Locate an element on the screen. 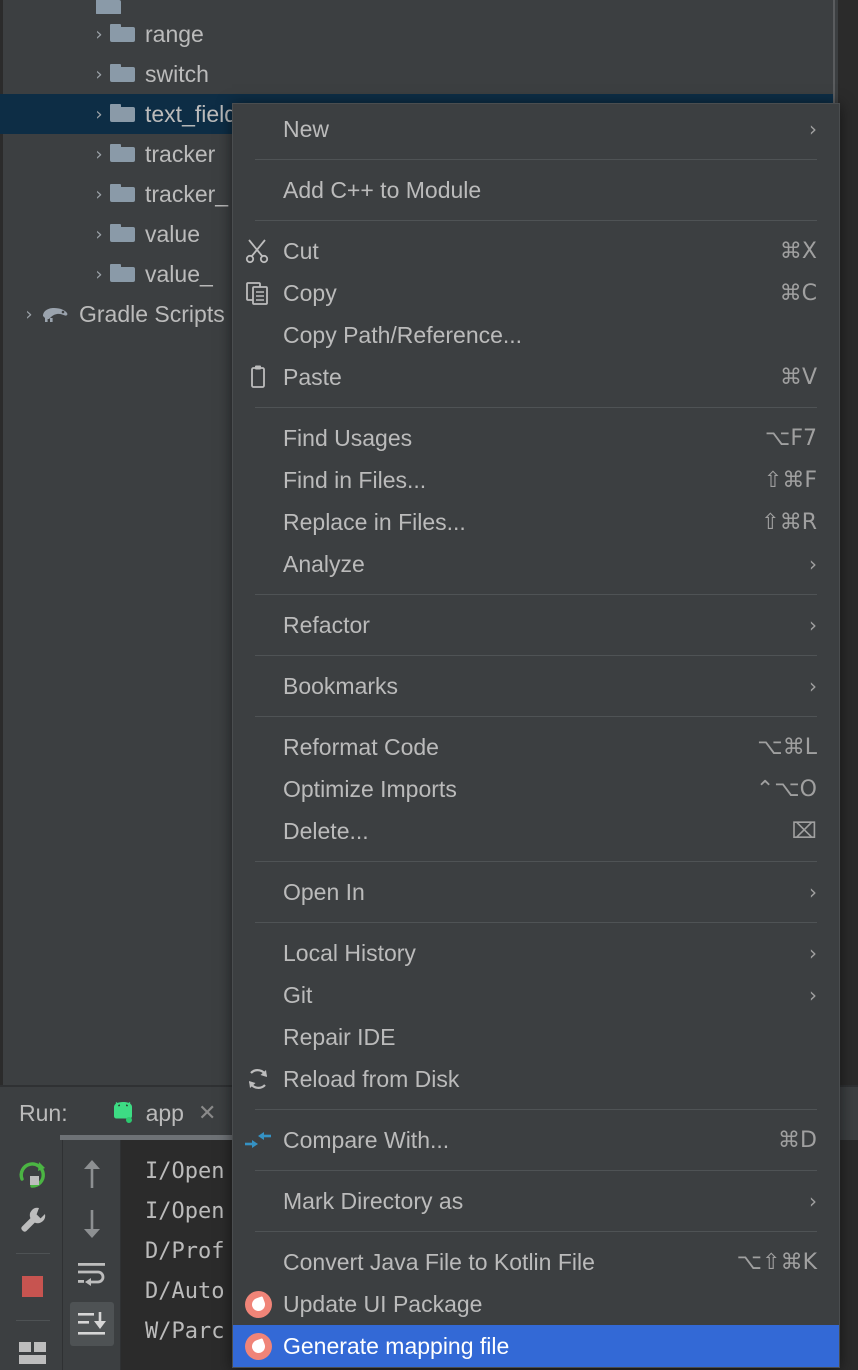 Image resolution: width=858 pixels, height=1370 pixels. tree-row: › switch is located at coordinates (416, 74).